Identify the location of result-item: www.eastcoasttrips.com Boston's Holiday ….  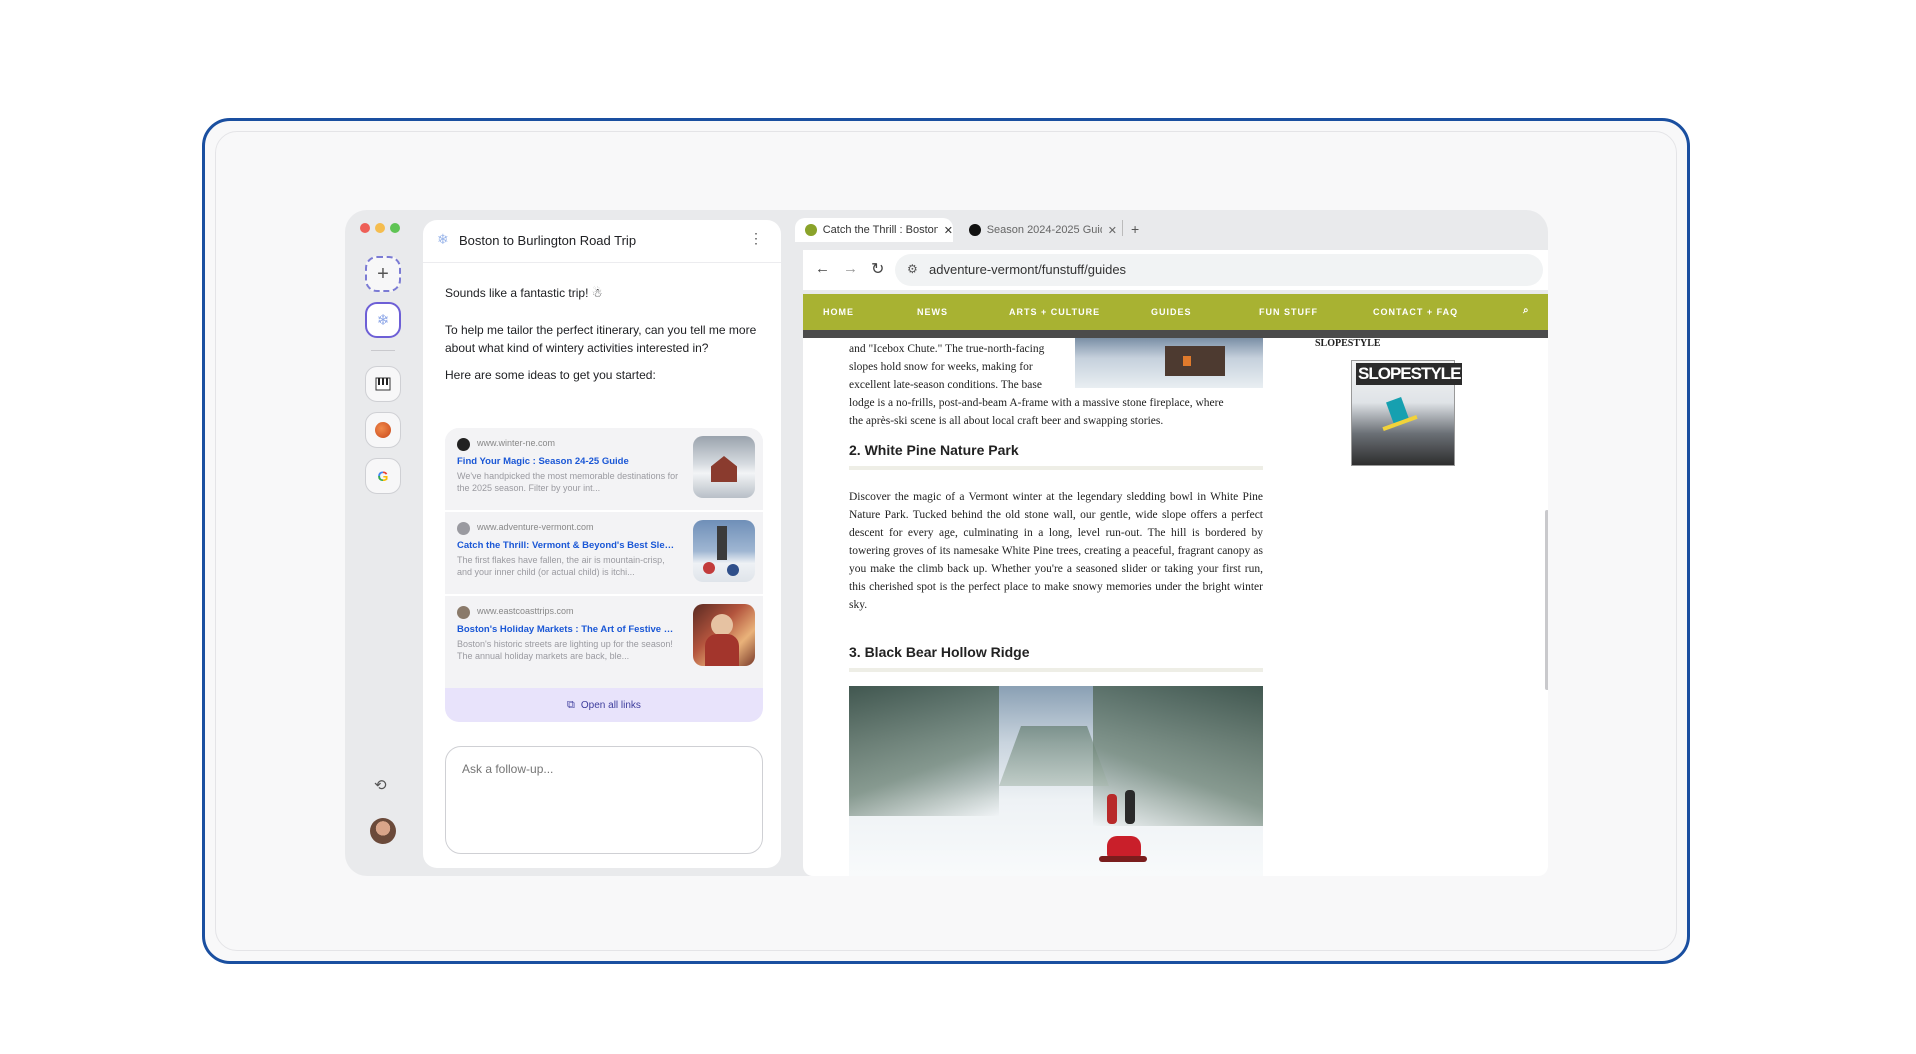
(604, 637).